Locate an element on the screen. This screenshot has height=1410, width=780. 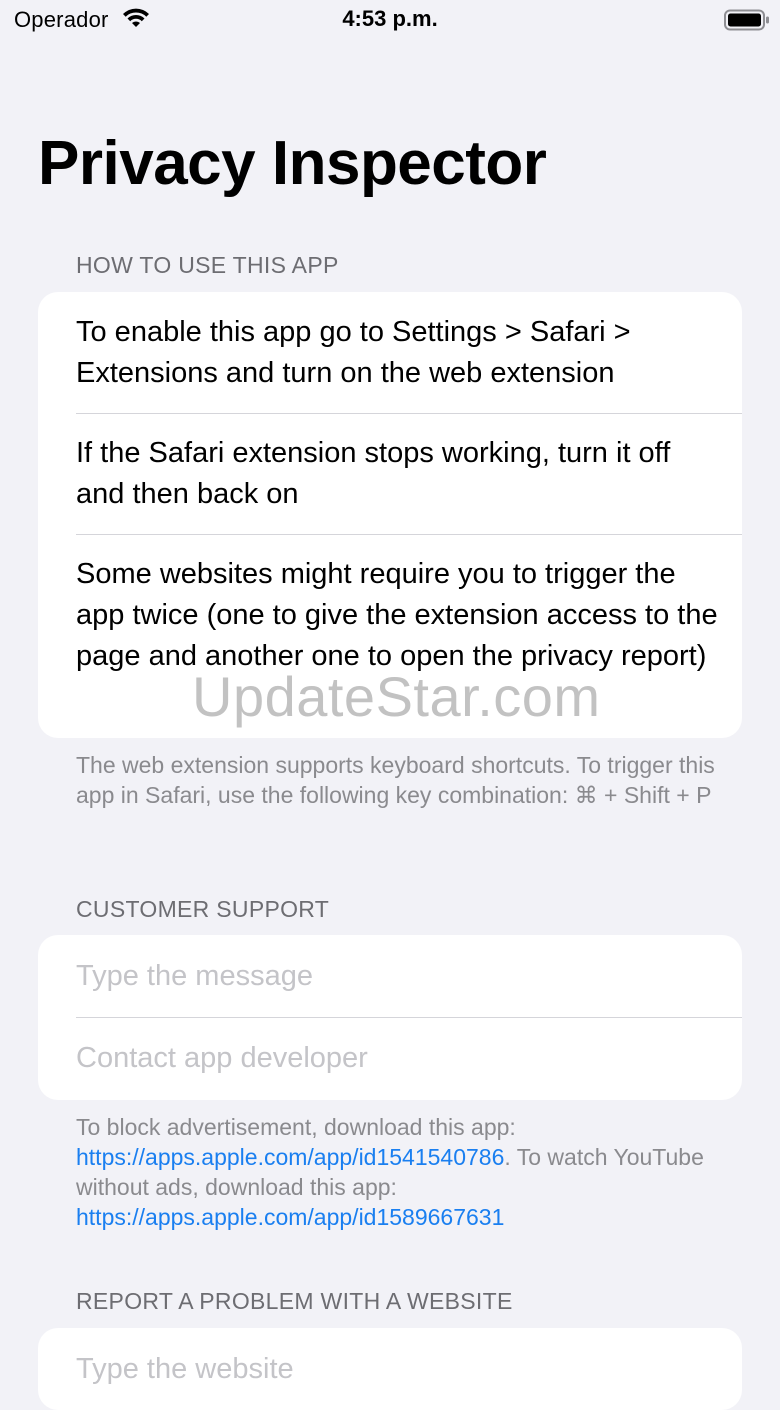
website-input is located at coordinates (397, 1369).